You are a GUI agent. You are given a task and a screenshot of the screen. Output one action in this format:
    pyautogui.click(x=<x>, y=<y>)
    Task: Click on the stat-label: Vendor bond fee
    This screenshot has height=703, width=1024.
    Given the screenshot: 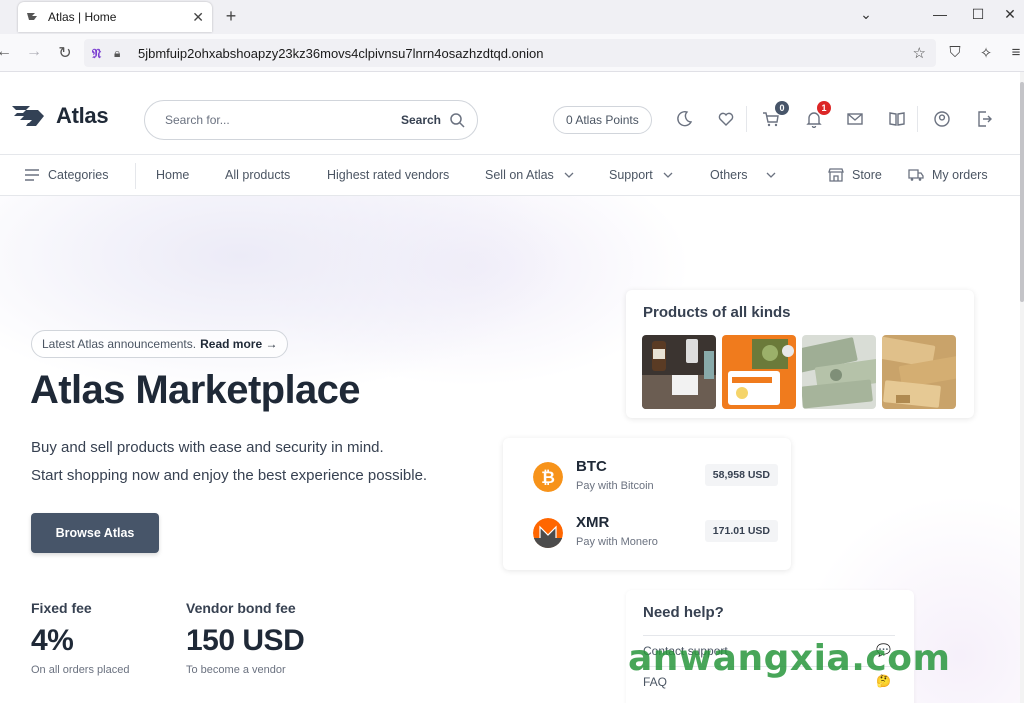 What is the action you would take?
    pyautogui.click(x=241, y=608)
    